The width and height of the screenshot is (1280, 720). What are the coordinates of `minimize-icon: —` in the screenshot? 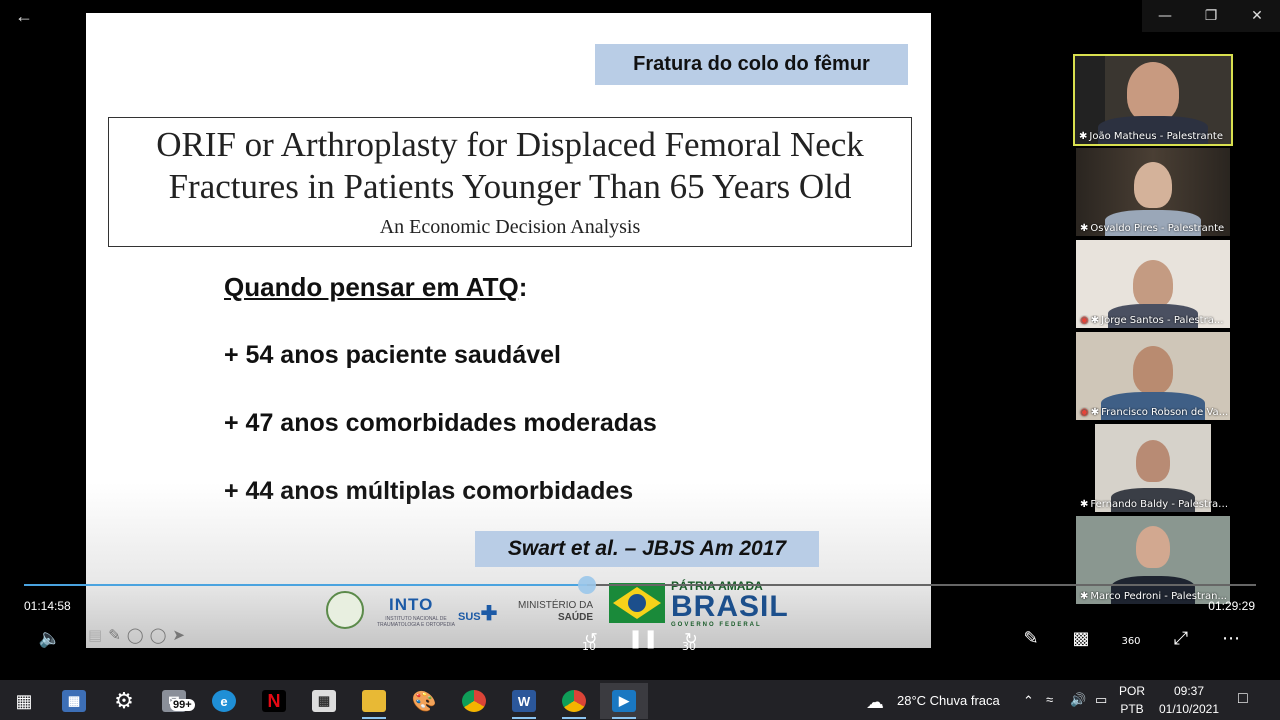 It's located at (1165, 16).